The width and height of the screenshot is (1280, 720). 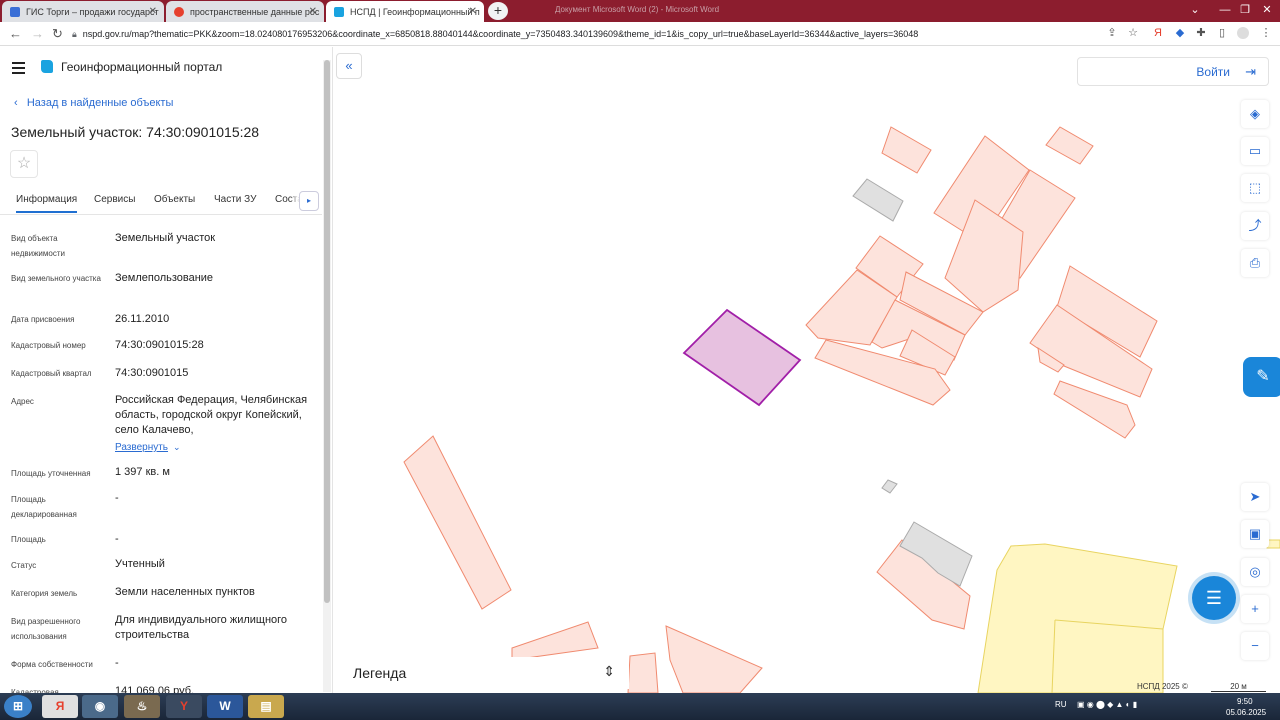 I want to click on forward-arrow-icon: →, so click(x=37, y=33).